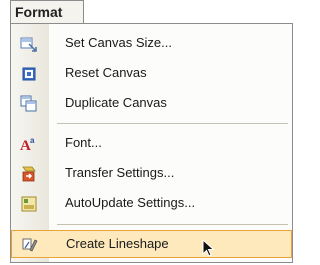 The width and height of the screenshot is (320, 265). Describe the element at coordinates (30, 245) in the screenshot. I see `create-lineshape-icon` at that location.